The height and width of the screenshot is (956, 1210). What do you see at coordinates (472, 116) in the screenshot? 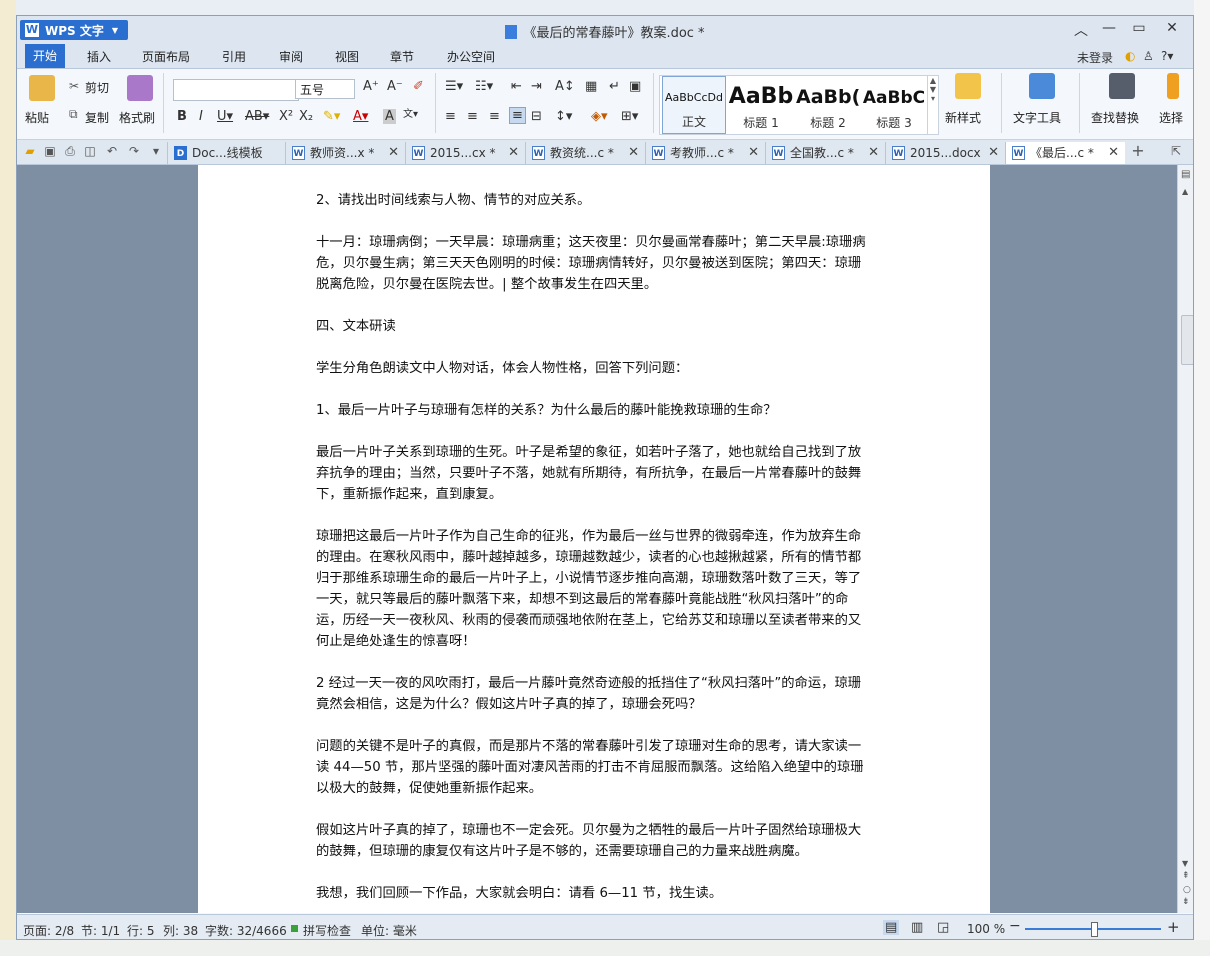
I see `align-center-icon: ≡` at bounding box center [472, 116].